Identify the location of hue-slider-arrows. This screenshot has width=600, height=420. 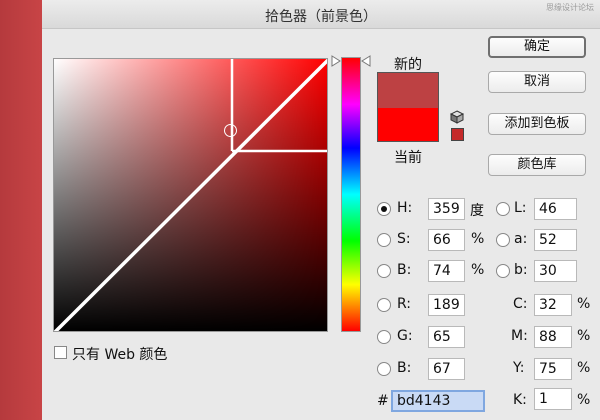
(351, 61).